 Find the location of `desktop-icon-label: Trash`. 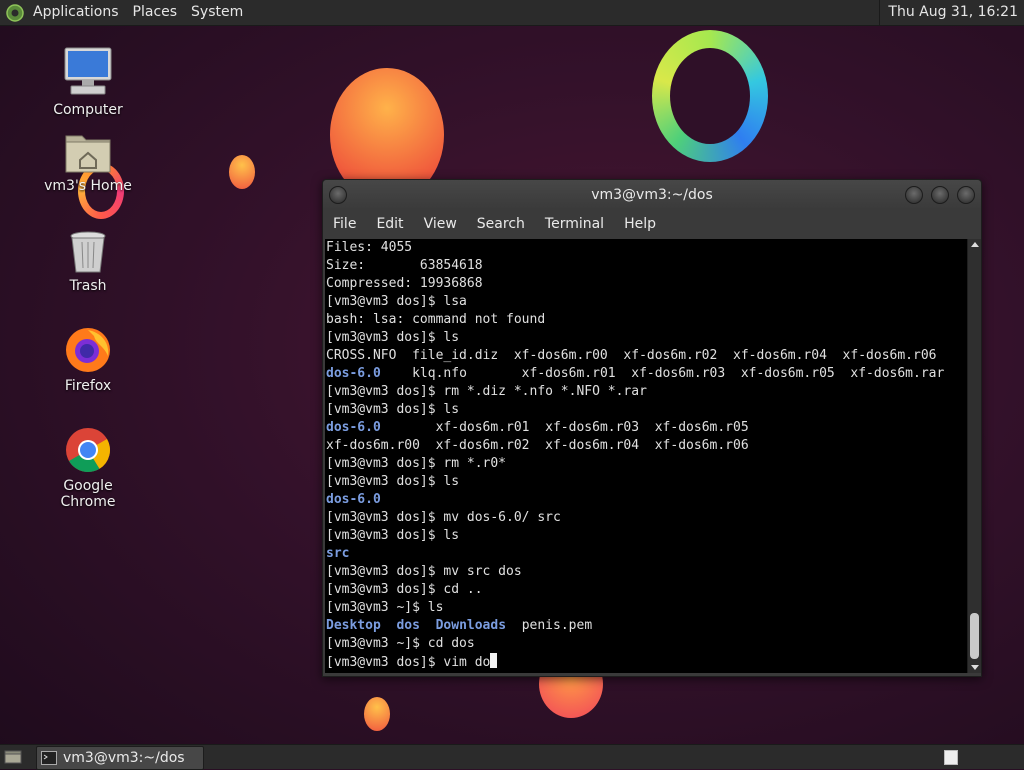

desktop-icon-label: Trash is located at coordinates (88, 286).